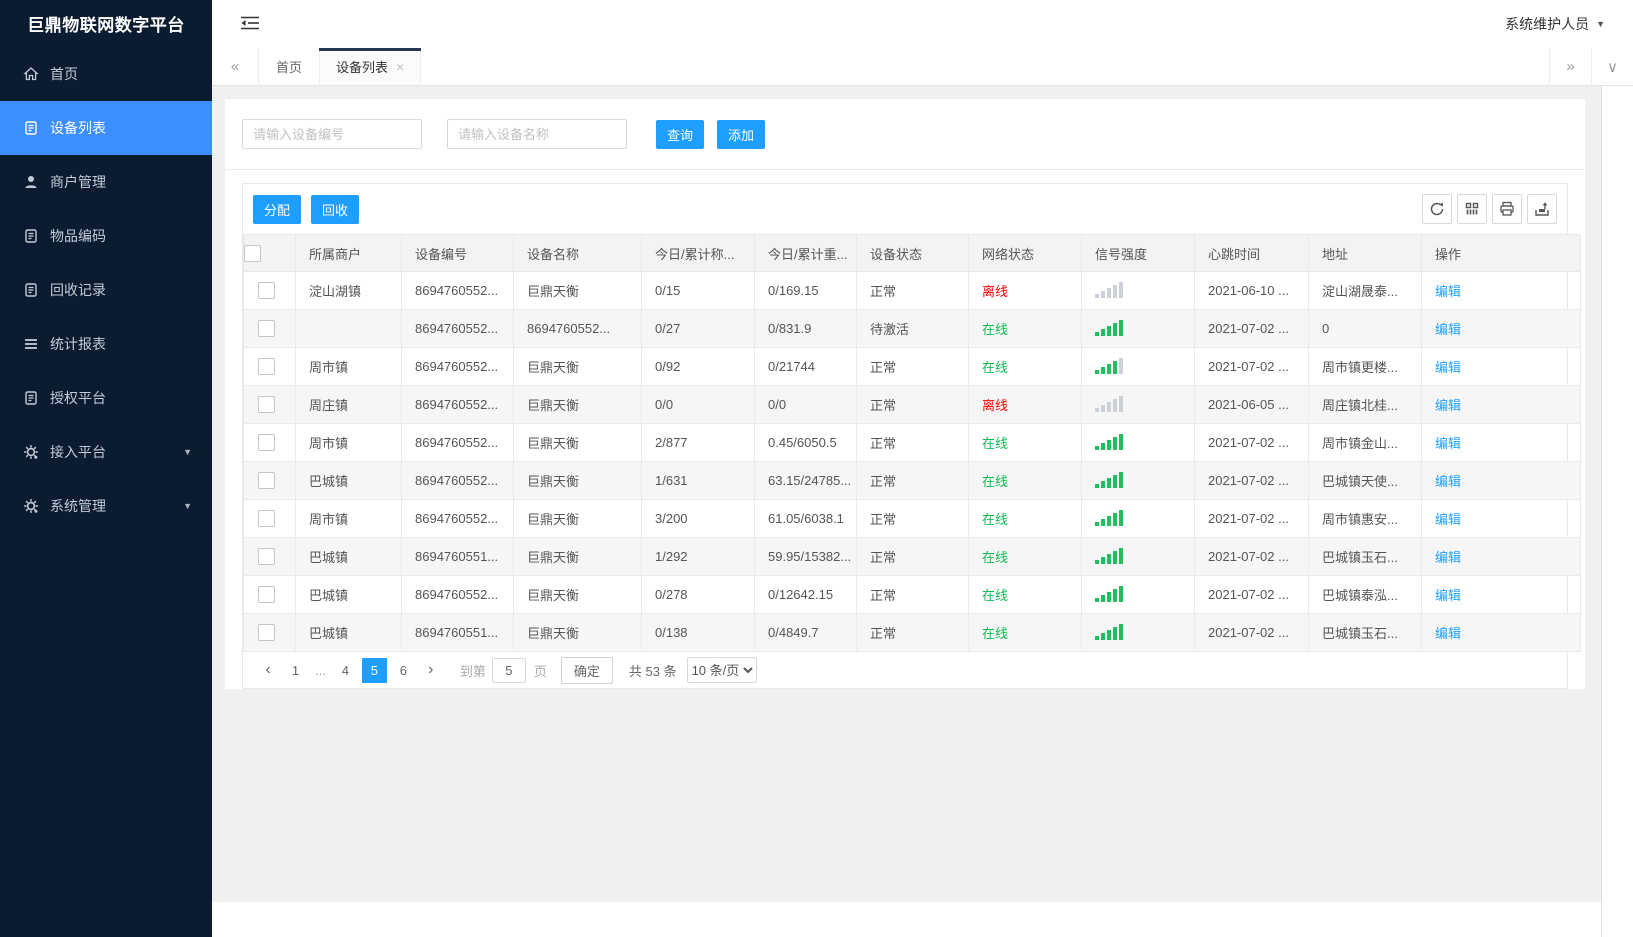 This screenshot has height=937, width=1633. Describe the element at coordinates (1437, 209) in the screenshot. I see `refresh-button` at that location.